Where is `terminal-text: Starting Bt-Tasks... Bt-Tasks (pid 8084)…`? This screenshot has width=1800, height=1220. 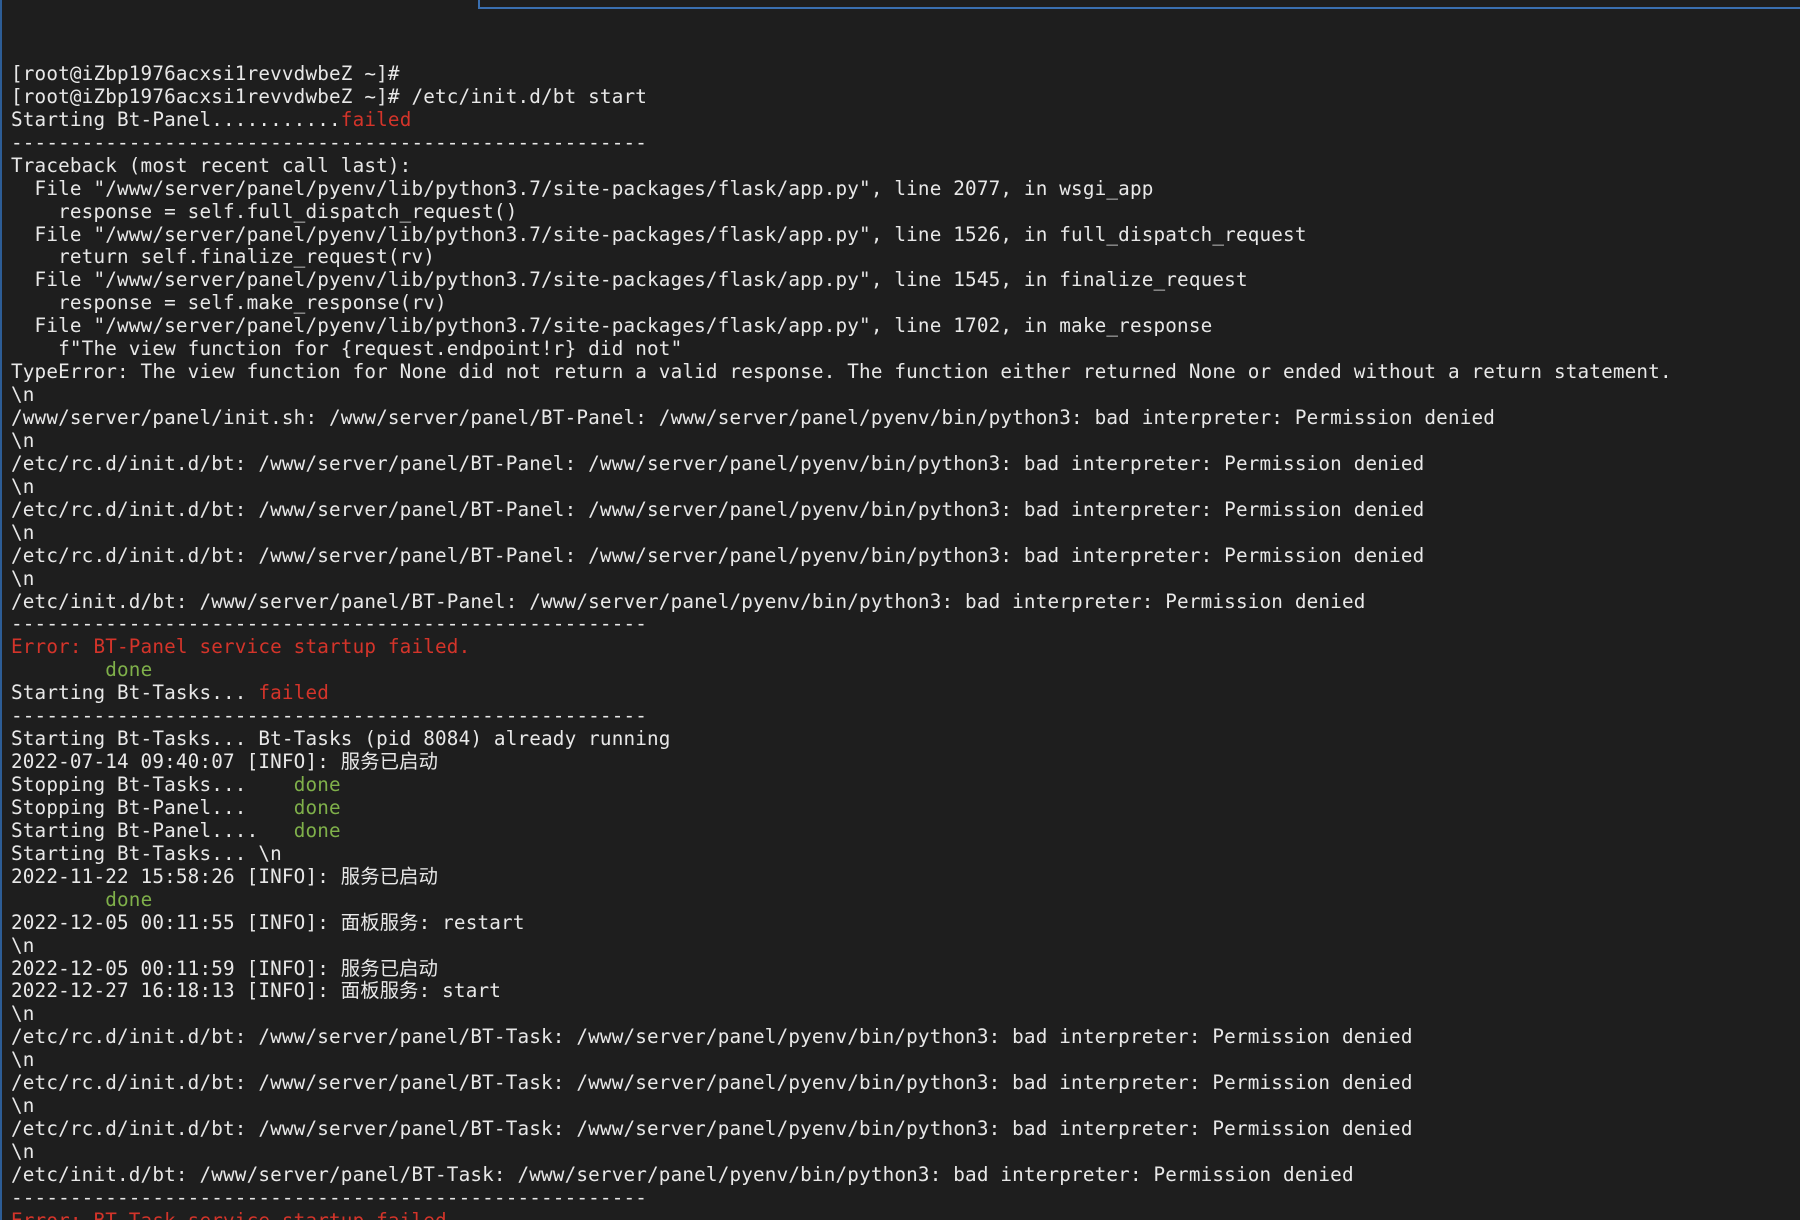 terminal-text: Starting Bt-Tasks... Bt-Tasks (pid 8084)… is located at coordinates (341, 739).